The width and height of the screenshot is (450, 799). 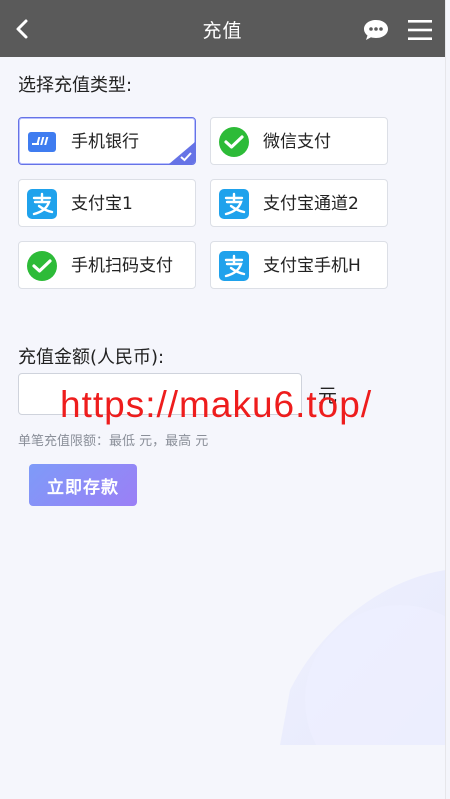 What do you see at coordinates (216, 404) in the screenshot?
I see `watermark-url: https://maku6.top/` at bounding box center [216, 404].